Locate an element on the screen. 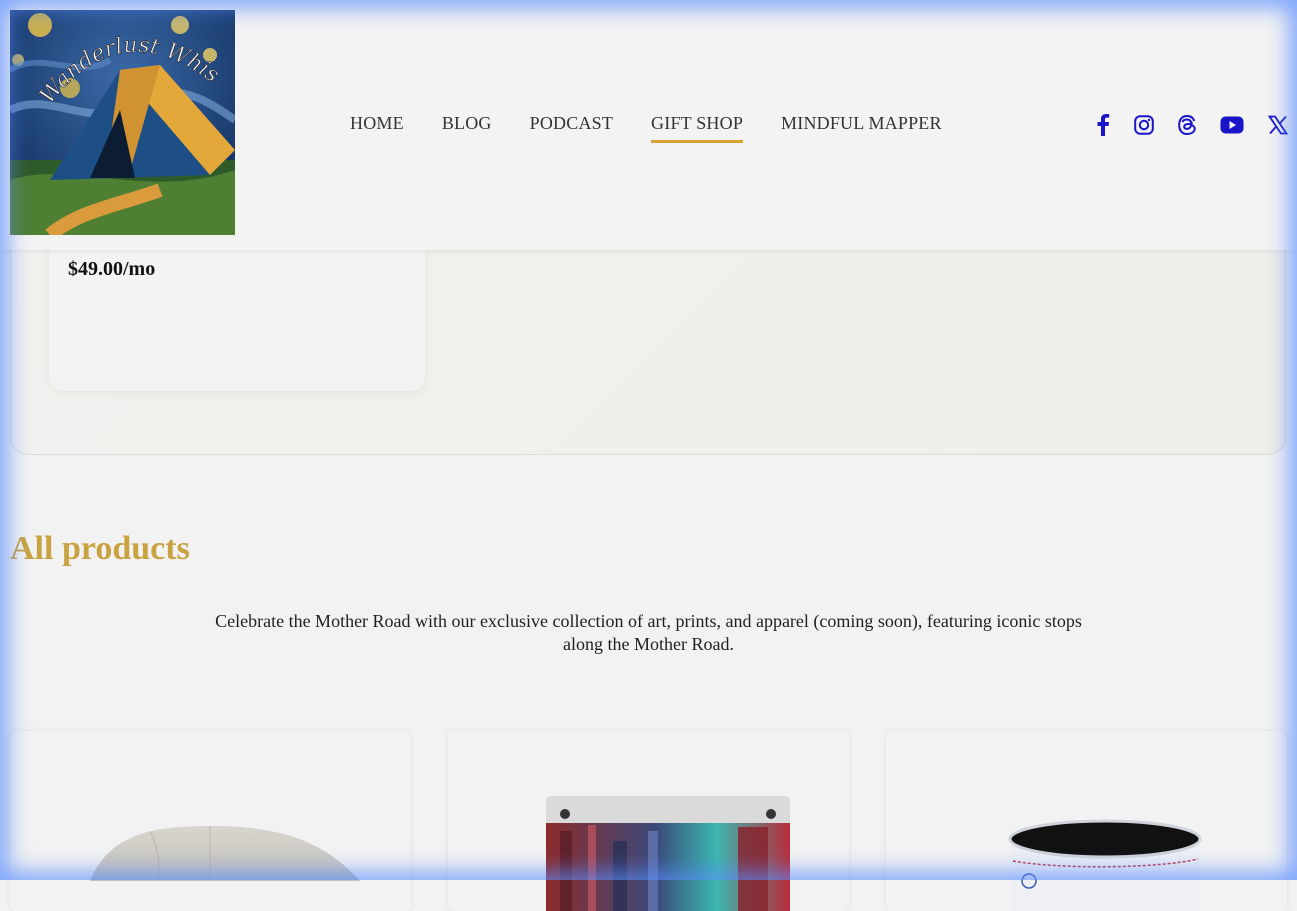  threads-icon is located at coordinates (1187, 125).